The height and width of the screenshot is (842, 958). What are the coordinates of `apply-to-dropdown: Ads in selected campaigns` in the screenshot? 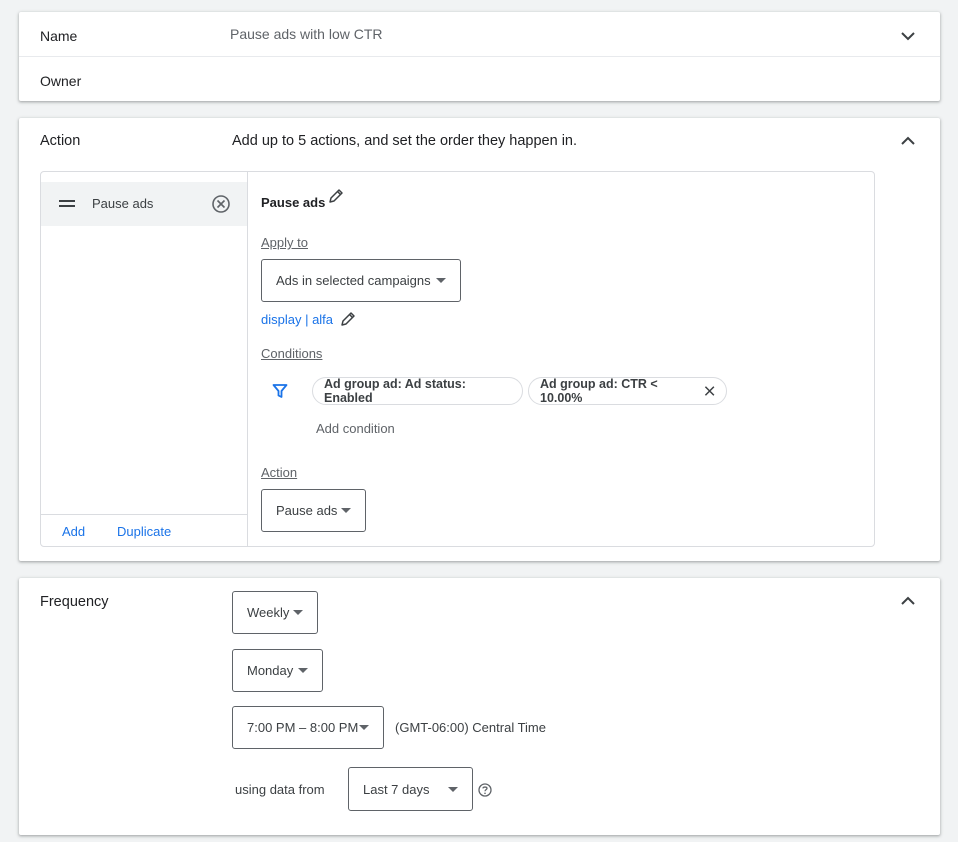 It's located at (361, 280).